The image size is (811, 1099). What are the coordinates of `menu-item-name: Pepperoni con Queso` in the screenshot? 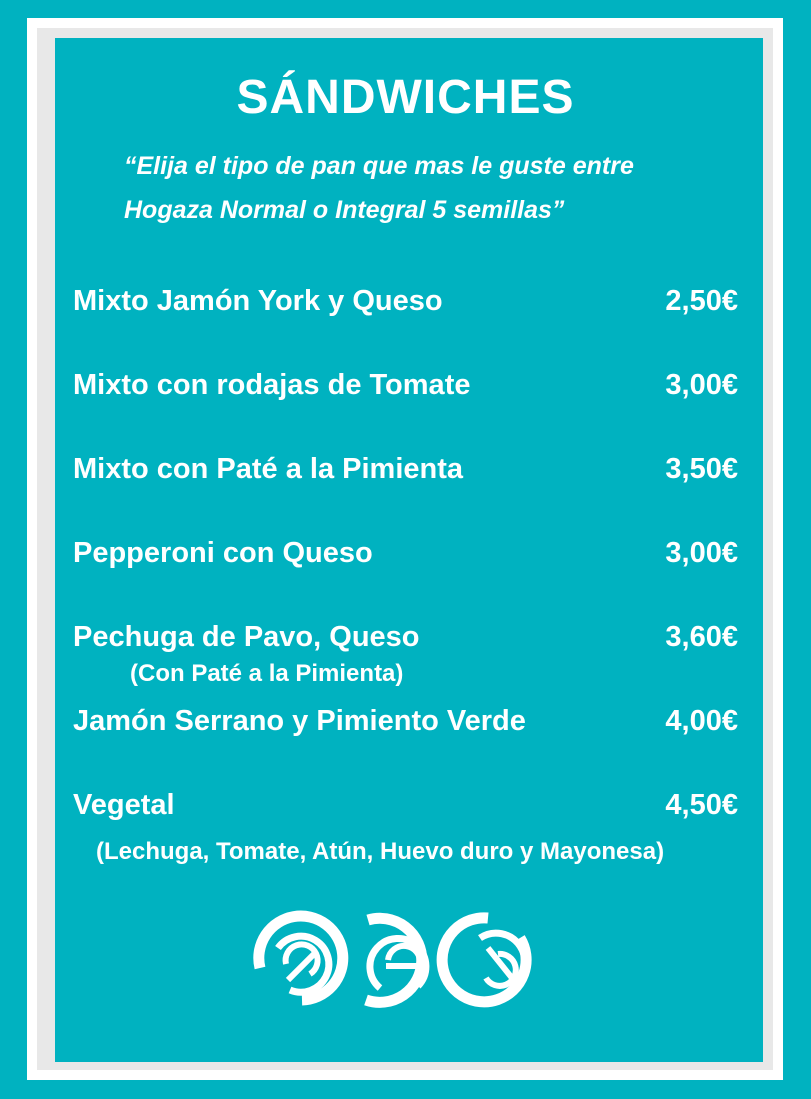 It's located at (223, 553).